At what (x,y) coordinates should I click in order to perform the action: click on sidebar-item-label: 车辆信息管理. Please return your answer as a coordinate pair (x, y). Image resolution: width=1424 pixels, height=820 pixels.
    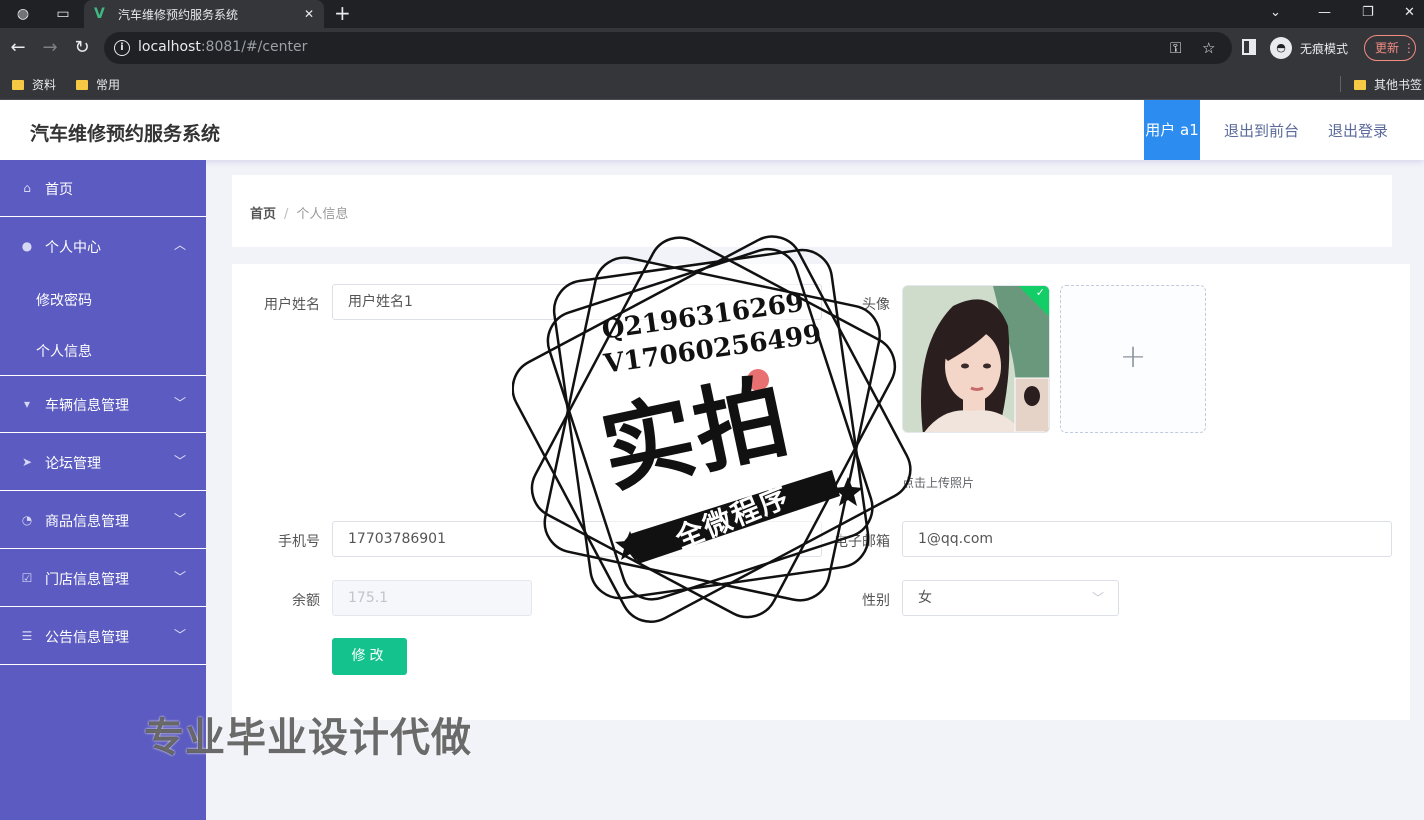
    Looking at the image, I should click on (87, 406).